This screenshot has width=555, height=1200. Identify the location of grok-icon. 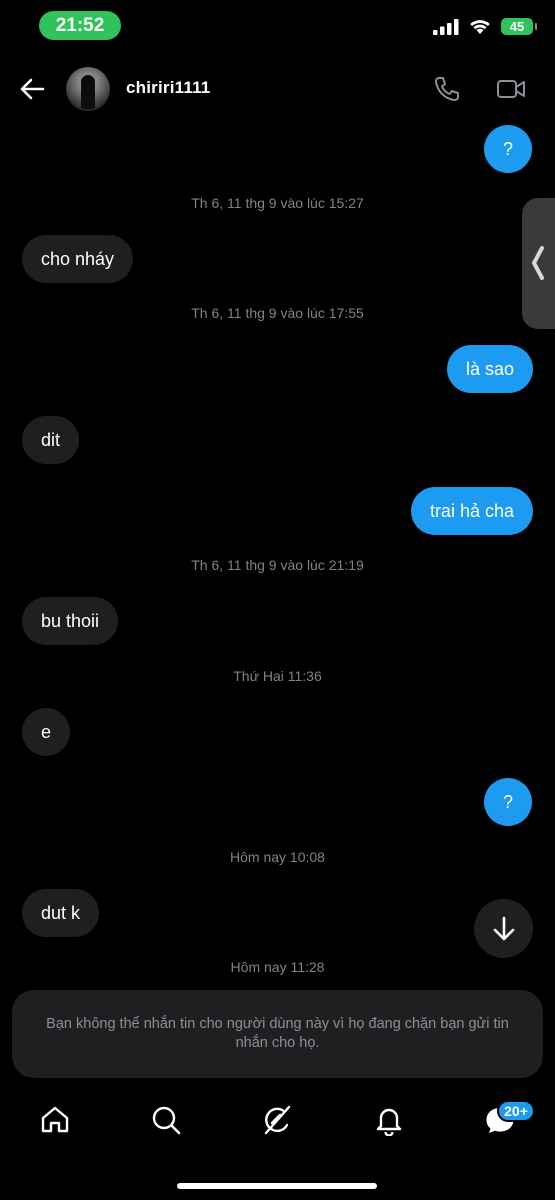
(277, 1120).